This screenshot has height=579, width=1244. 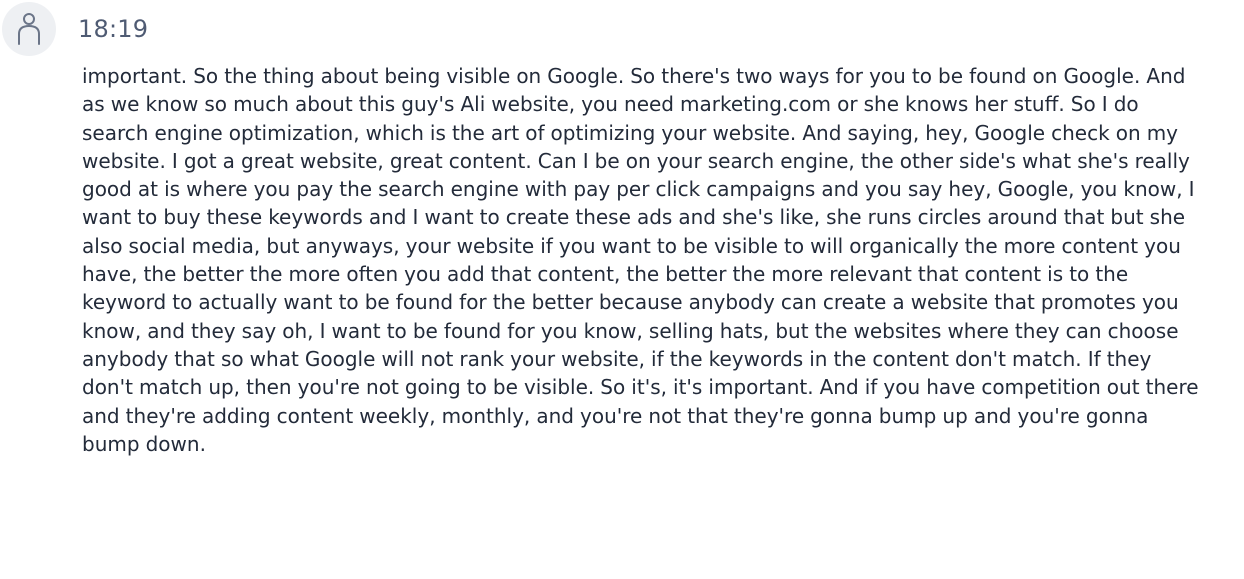 I want to click on segment-timestamp: 18:19, so click(x=113, y=29).